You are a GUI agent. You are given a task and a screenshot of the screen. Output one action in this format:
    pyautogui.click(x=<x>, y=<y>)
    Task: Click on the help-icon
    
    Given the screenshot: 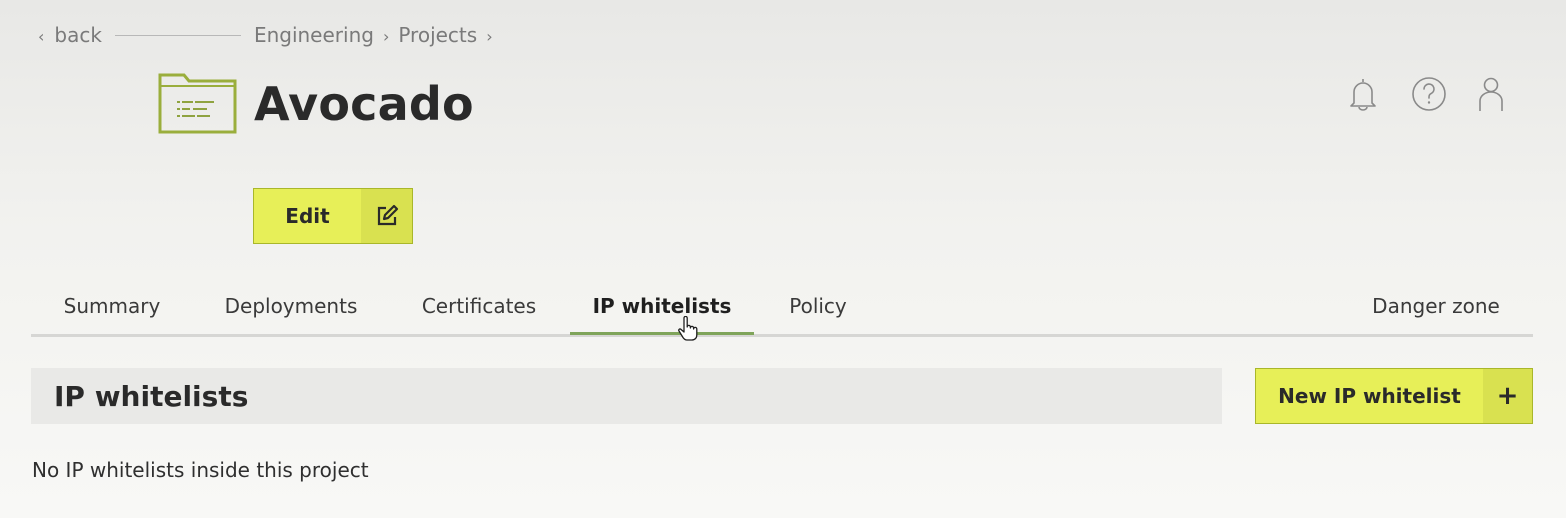 What is the action you would take?
    pyautogui.click(x=1429, y=94)
    